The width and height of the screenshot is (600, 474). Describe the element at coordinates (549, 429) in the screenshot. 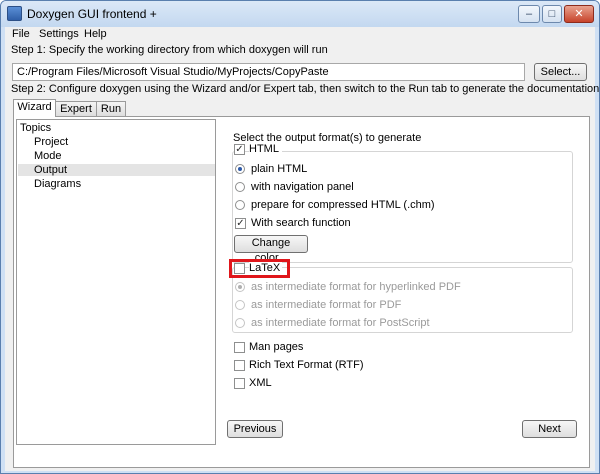

I see `next-button: Next` at that location.